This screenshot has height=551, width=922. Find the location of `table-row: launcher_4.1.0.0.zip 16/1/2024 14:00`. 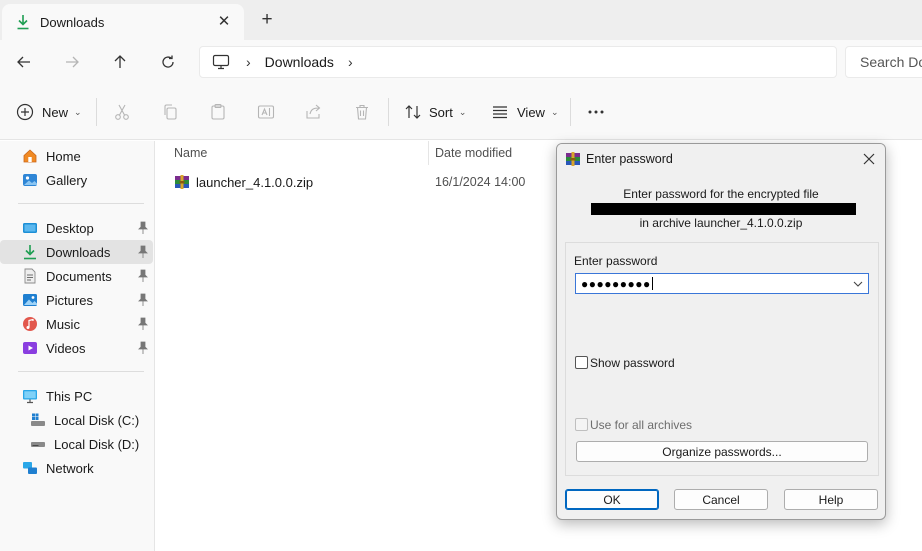

table-row: launcher_4.1.0.0.zip 16/1/2024 14:00 is located at coordinates (364, 182).